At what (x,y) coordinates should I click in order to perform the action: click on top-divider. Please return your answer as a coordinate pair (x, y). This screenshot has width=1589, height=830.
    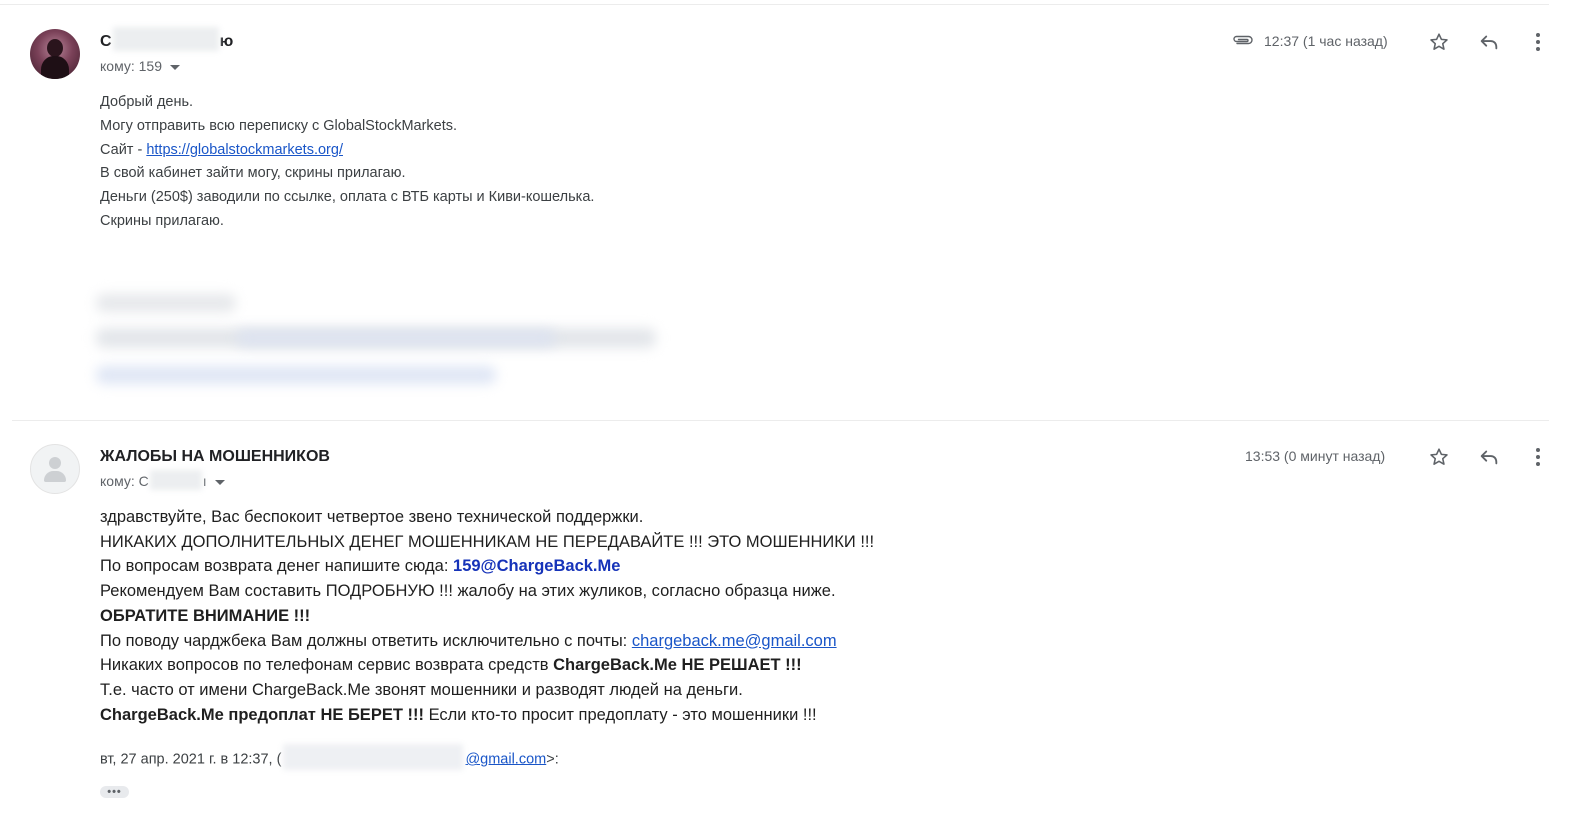
    Looking at the image, I should click on (774, 4).